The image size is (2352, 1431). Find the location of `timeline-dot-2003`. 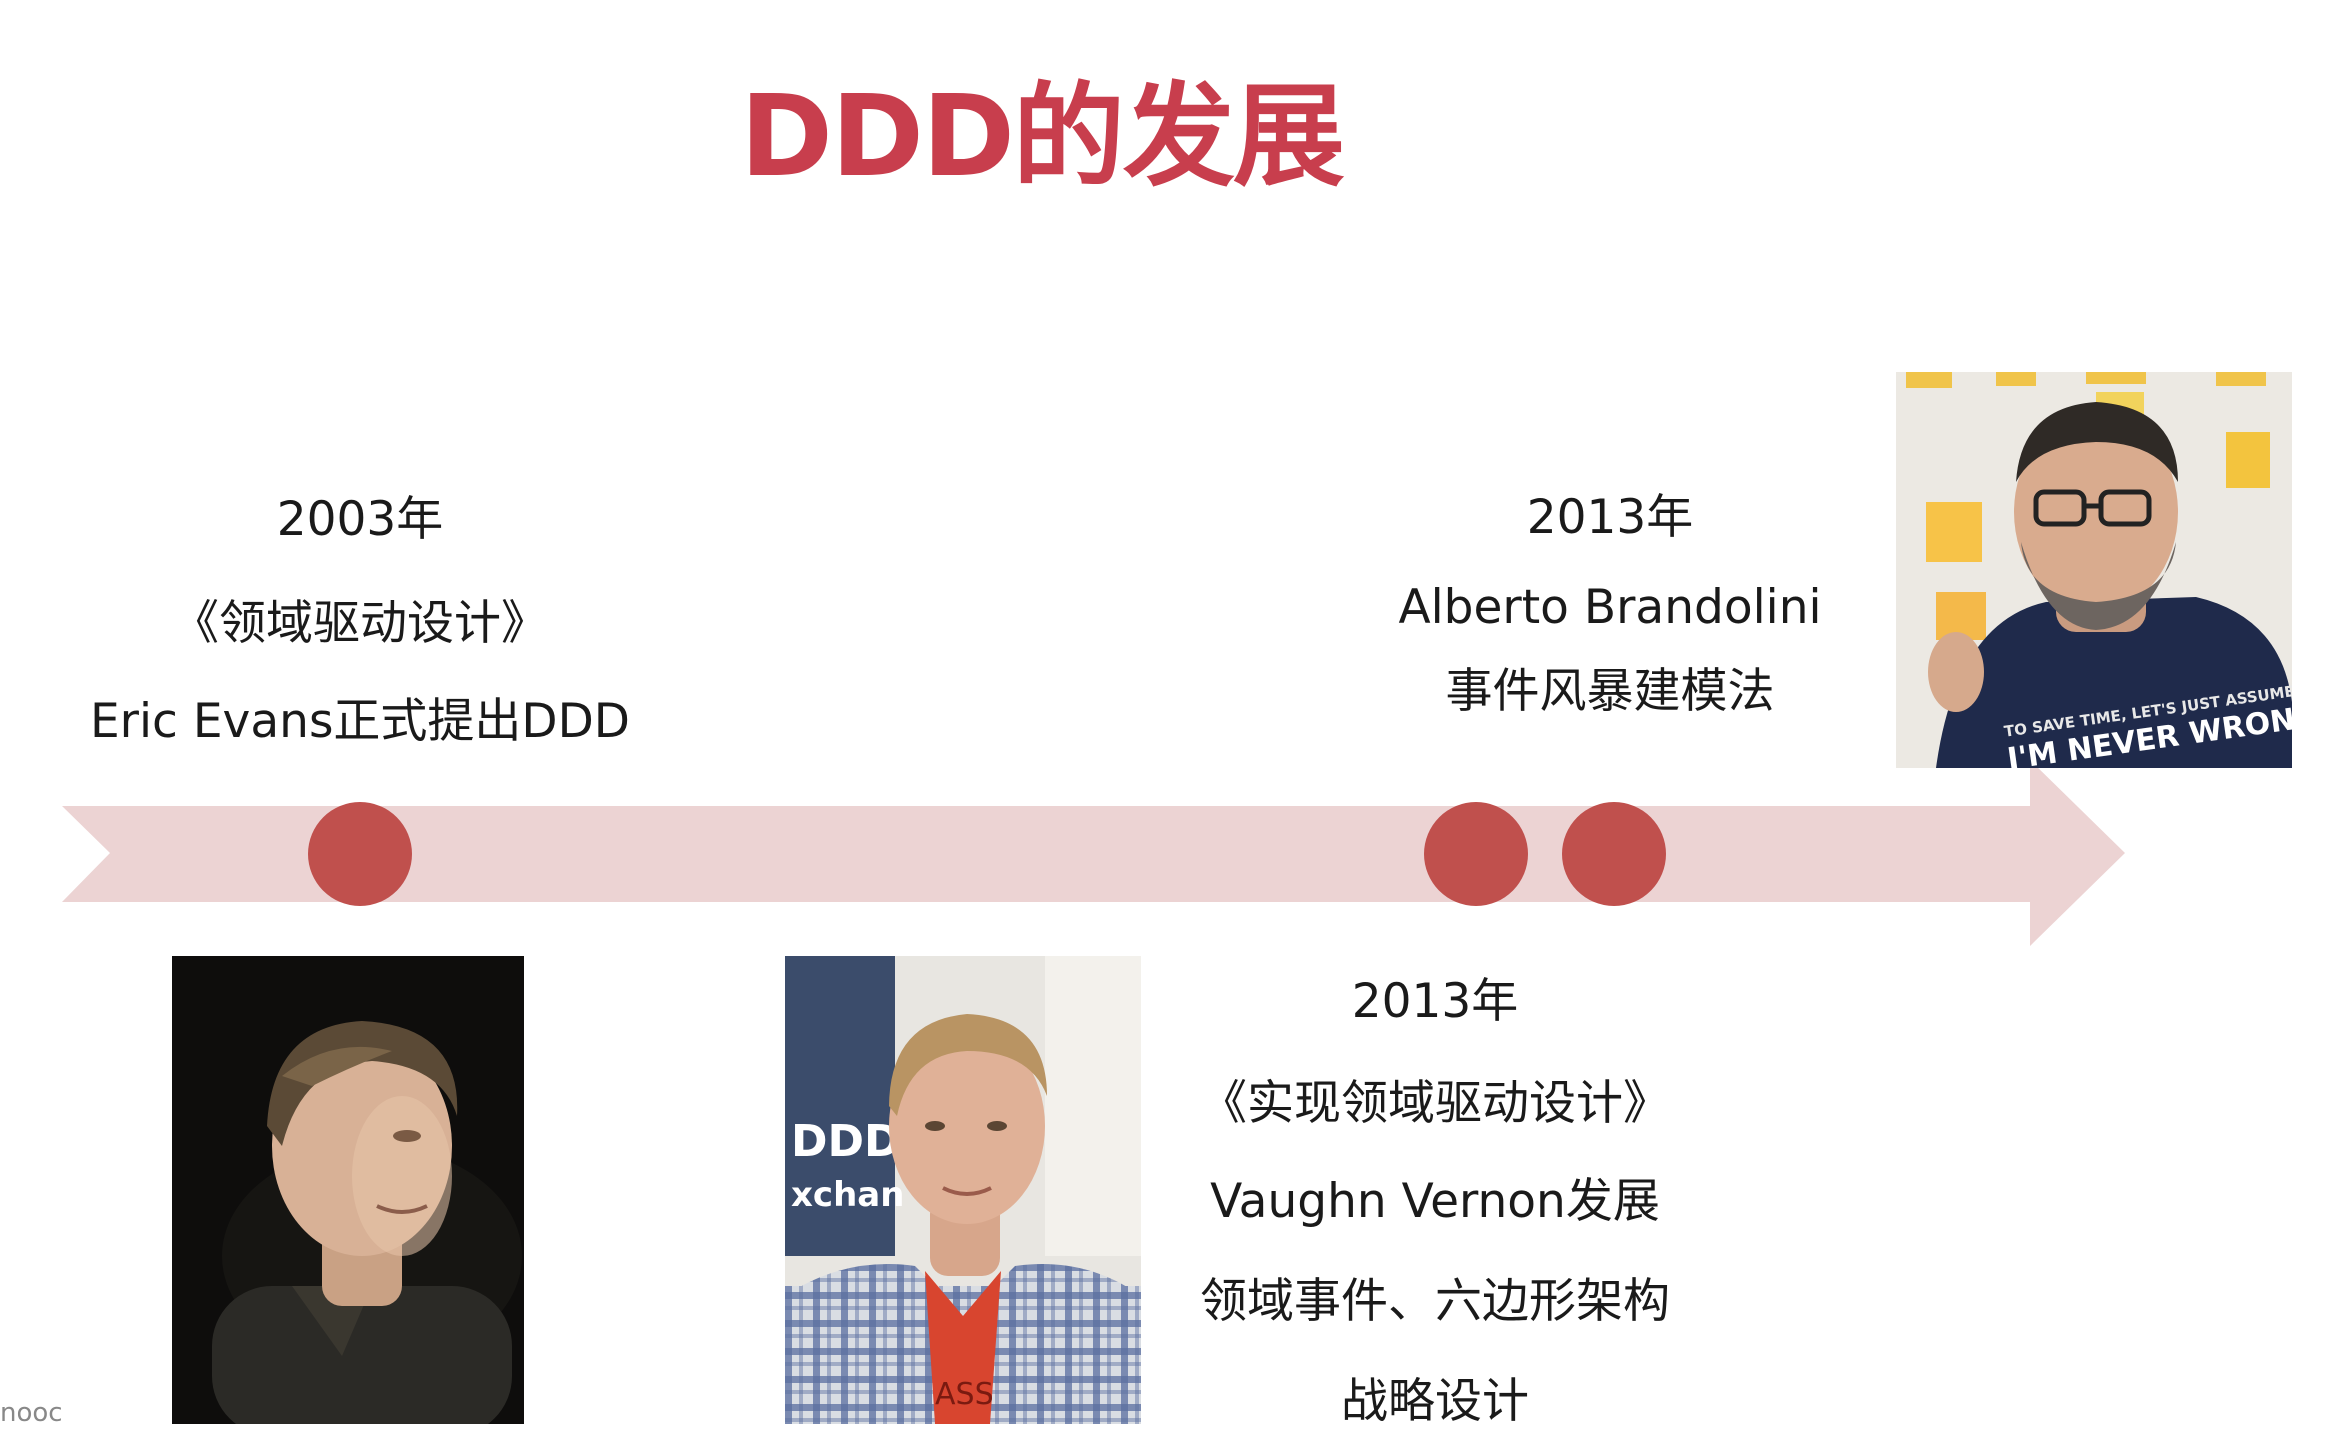

timeline-dot-2003 is located at coordinates (360, 854).